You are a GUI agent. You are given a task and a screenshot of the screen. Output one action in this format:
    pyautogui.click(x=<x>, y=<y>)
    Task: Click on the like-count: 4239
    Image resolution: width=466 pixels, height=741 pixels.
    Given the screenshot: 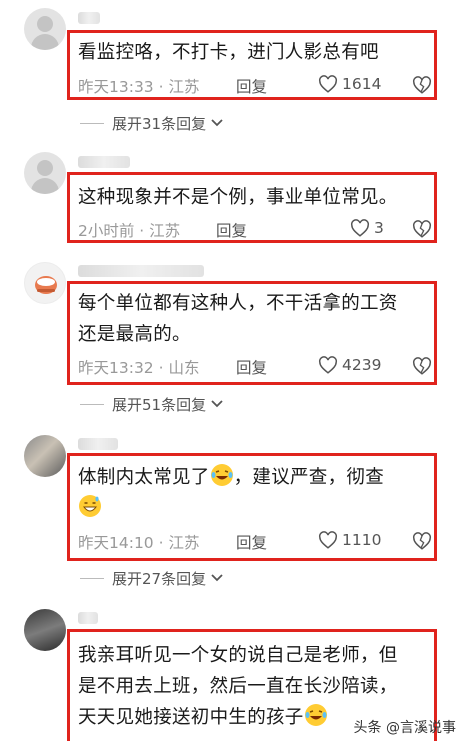 What is the action you would take?
    pyautogui.click(x=362, y=365)
    